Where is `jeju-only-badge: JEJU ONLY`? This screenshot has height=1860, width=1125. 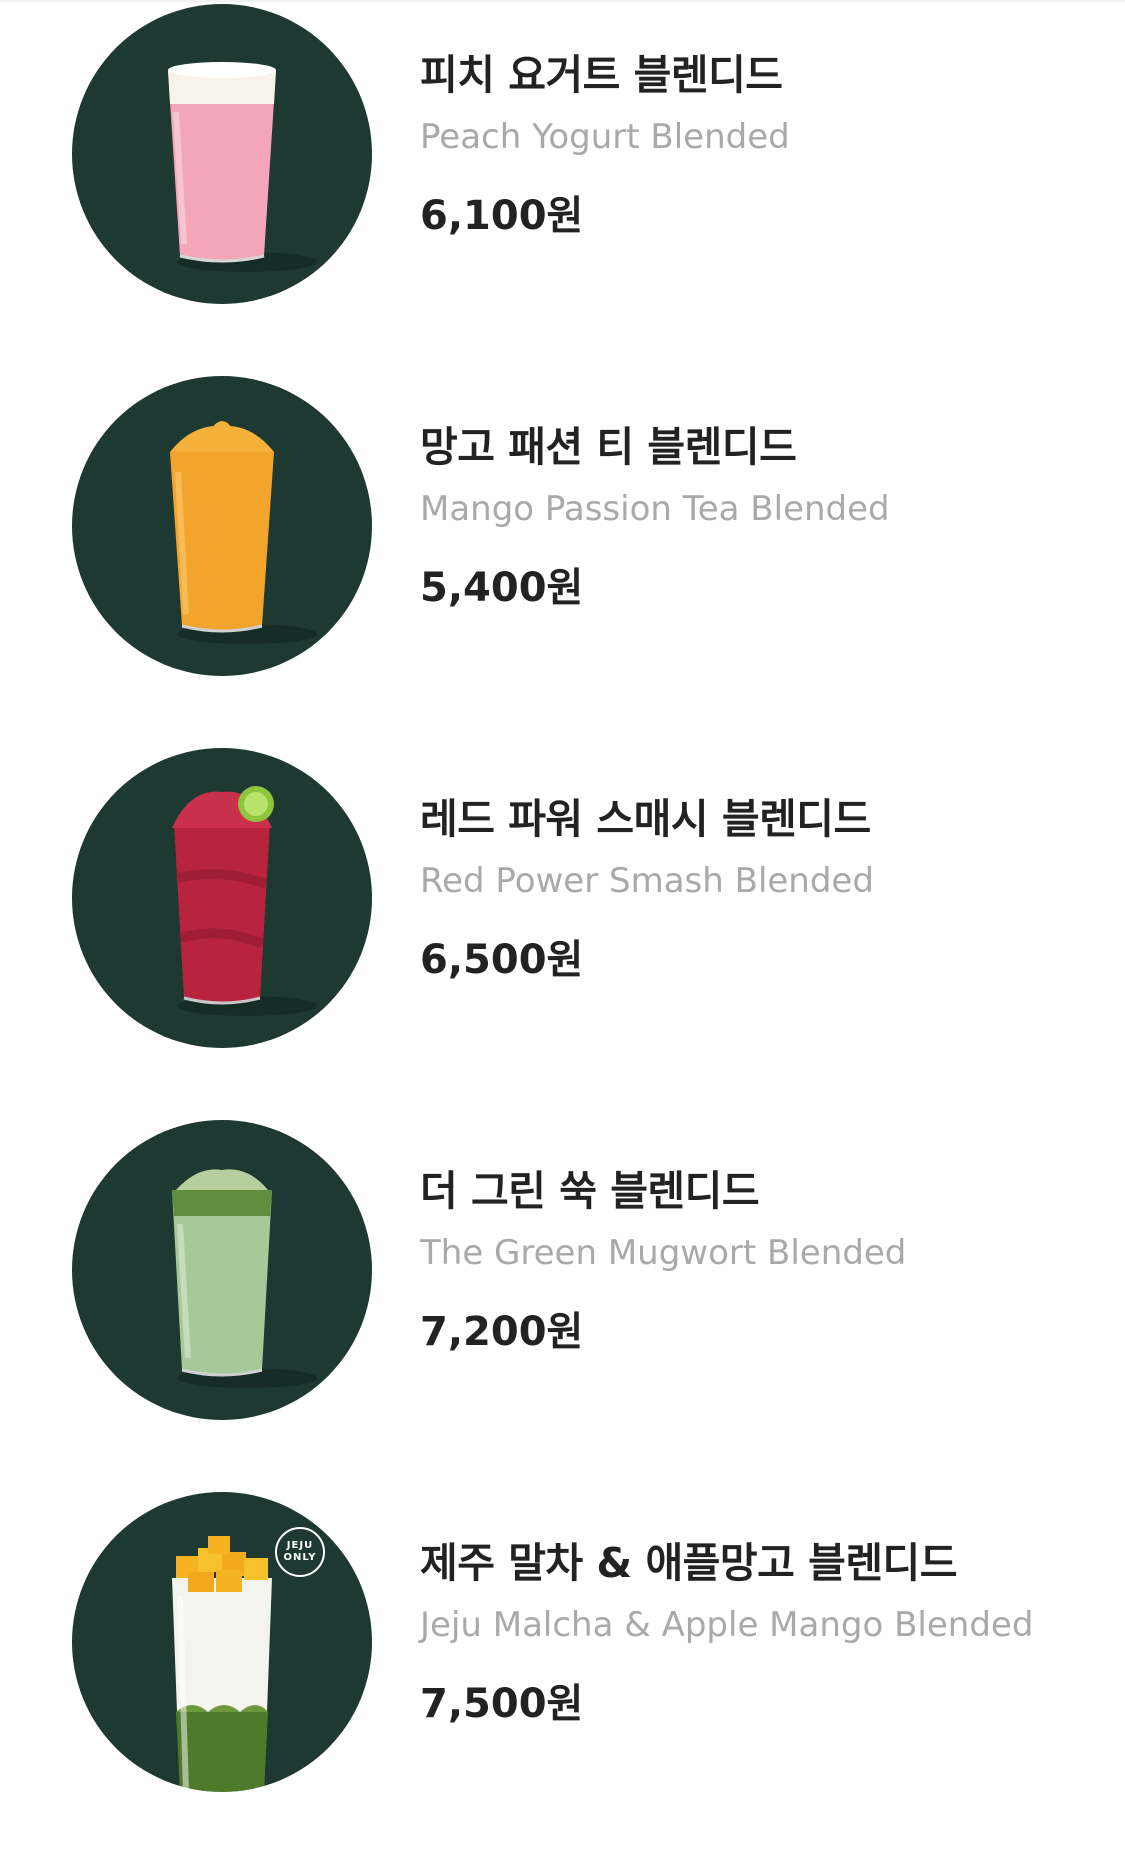
jeju-only-badge: JEJU ONLY is located at coordinates (300, 1552).